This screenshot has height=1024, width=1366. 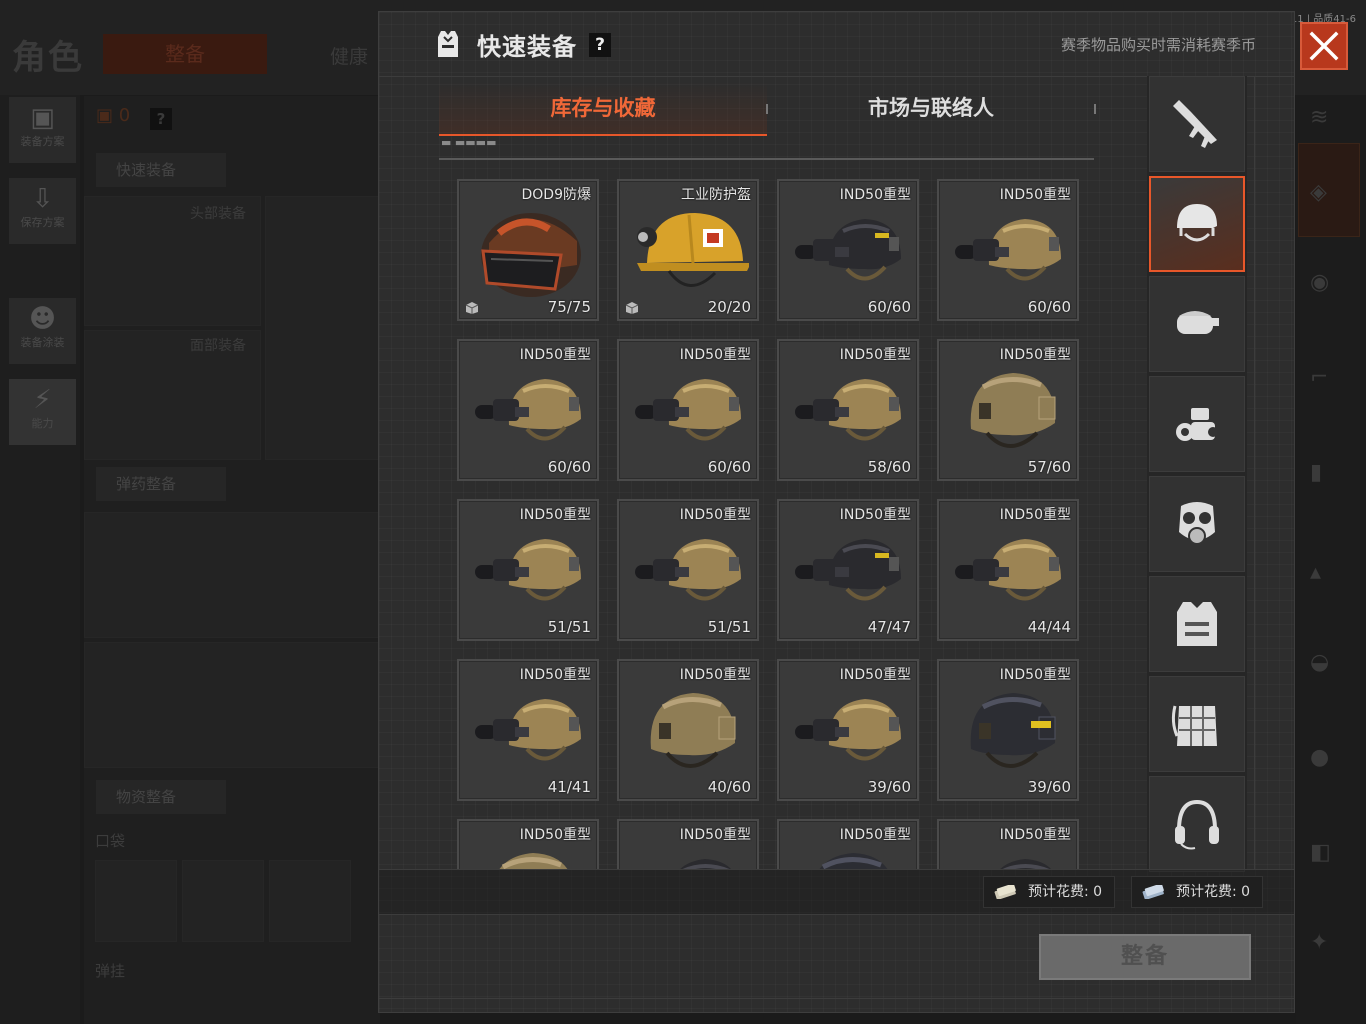 What do you see at coordinates (42, 412) in the screenshot?
I see `ability-button: ⚡ 能力` at bounding box center [42, 412].